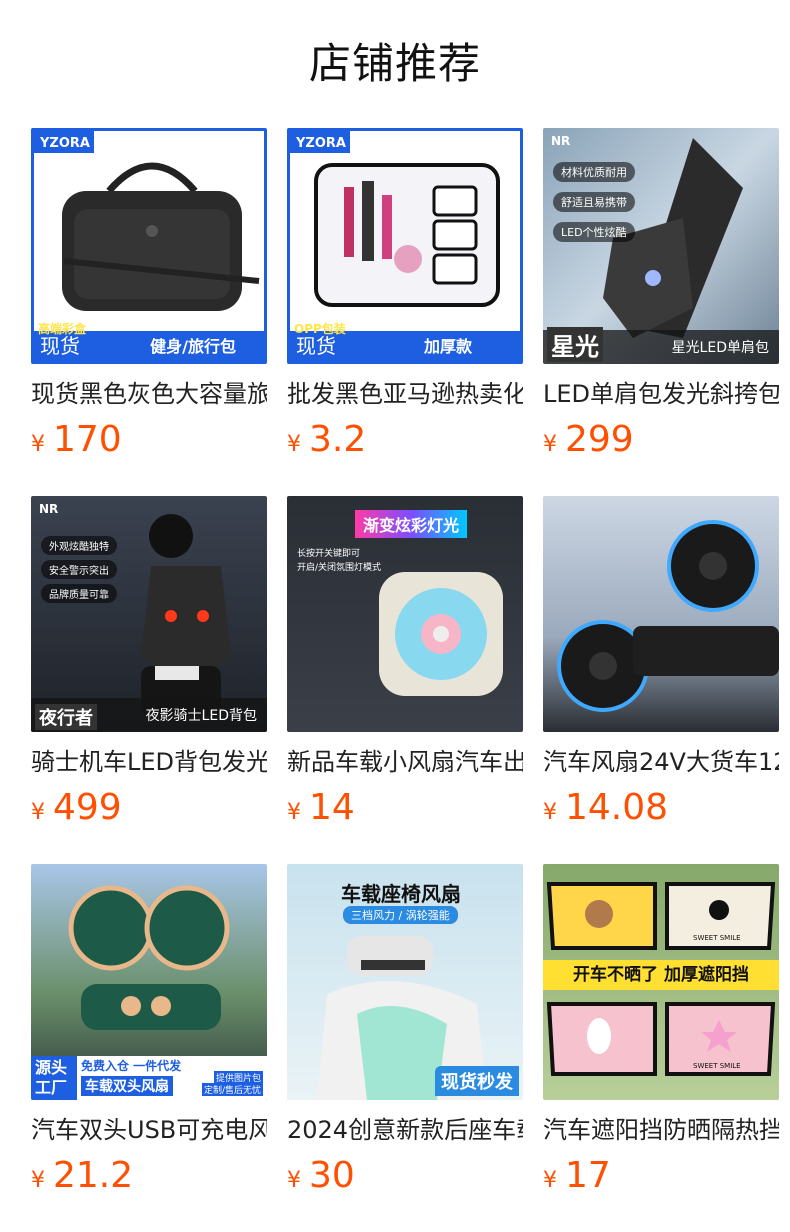 This screenshot has height=1232, width=790. Describe the element at coordinates (441, 634) in the screenshot. I see `fan-icon` at that location.